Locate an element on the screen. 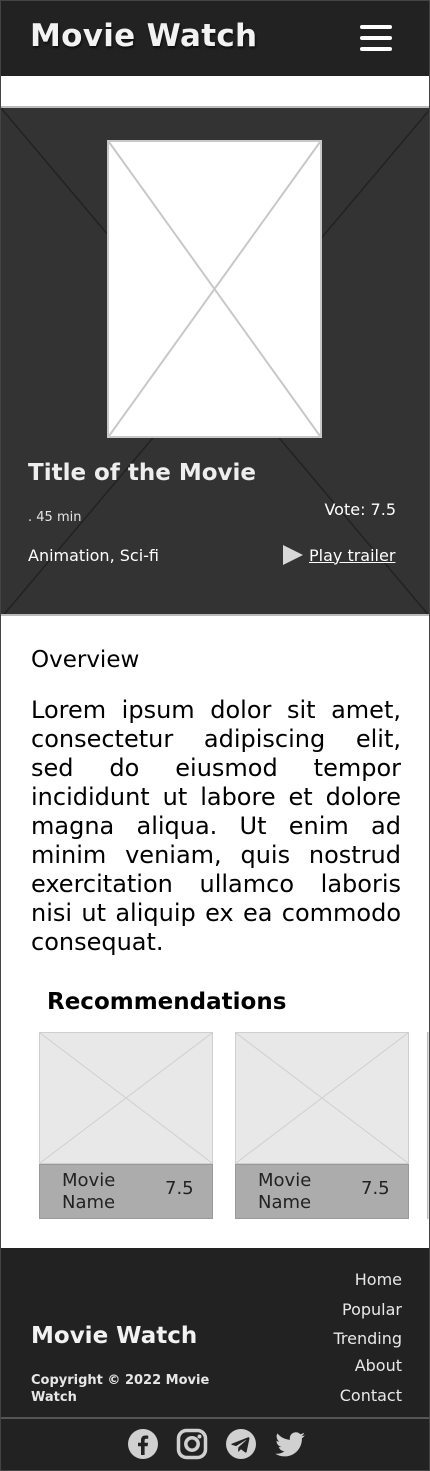  movie-title: Title of the Movie is located at coordinates (142, 473).